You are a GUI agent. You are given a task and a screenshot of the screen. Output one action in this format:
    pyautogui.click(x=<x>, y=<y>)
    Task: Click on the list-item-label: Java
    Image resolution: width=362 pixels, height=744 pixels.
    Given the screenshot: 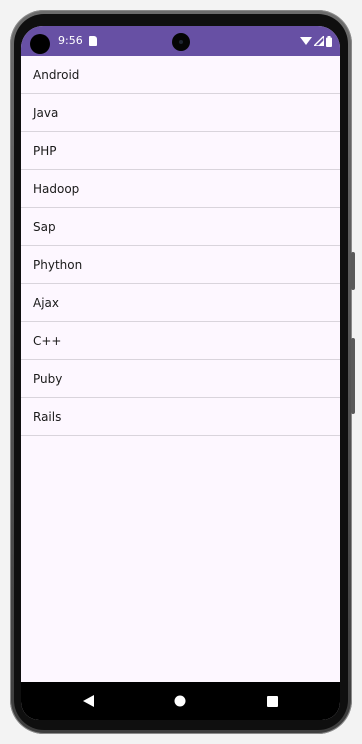 What is the action you would take?
    pyautogui.click(x=46, y=112)
    